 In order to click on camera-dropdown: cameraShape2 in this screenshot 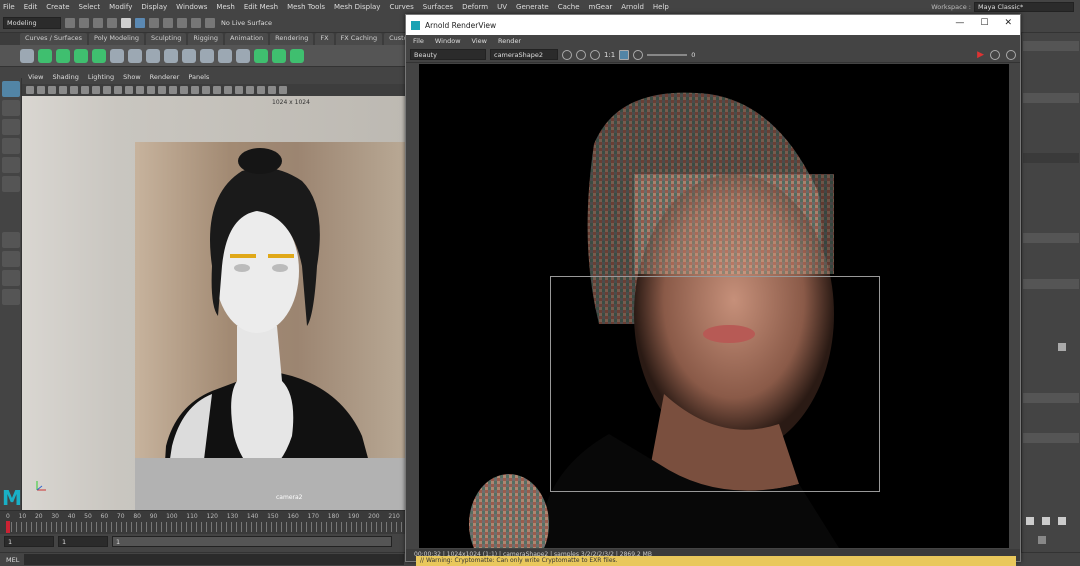, I will do `click(524, 54)`.